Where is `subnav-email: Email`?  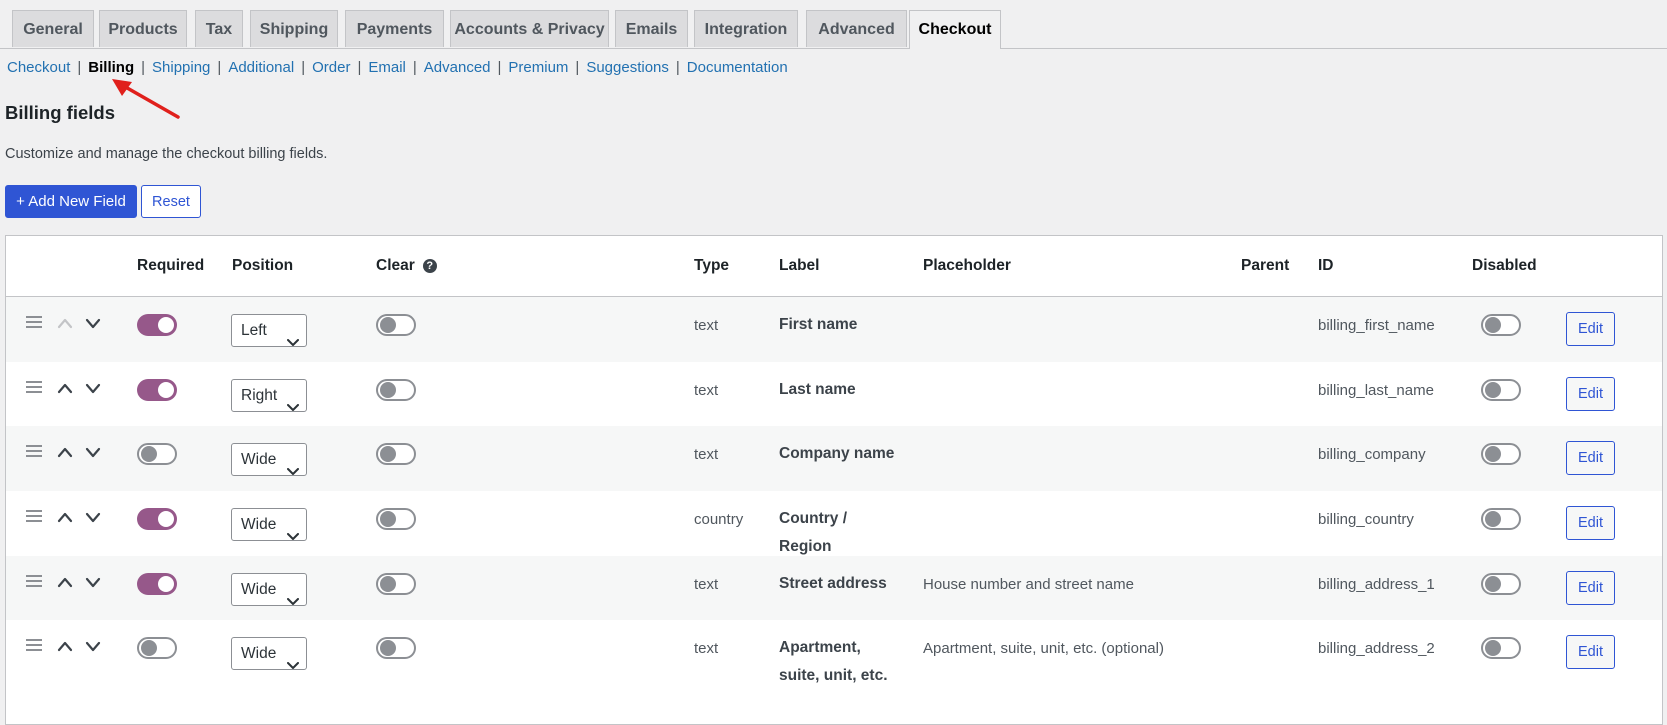 subnav-email: Email is located at coordinates (387, 67).